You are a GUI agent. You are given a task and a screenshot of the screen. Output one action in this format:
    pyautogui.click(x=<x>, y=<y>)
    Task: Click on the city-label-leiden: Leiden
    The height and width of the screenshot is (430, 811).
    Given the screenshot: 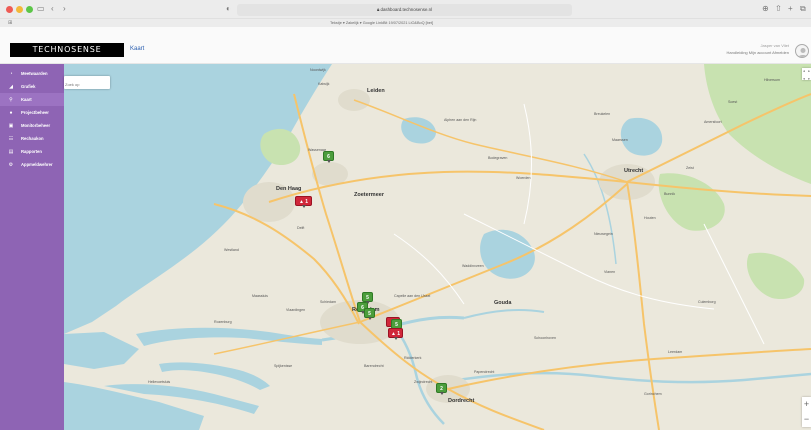 What is the action you would take?
    pyautogui.click(x=376, y=91)
    